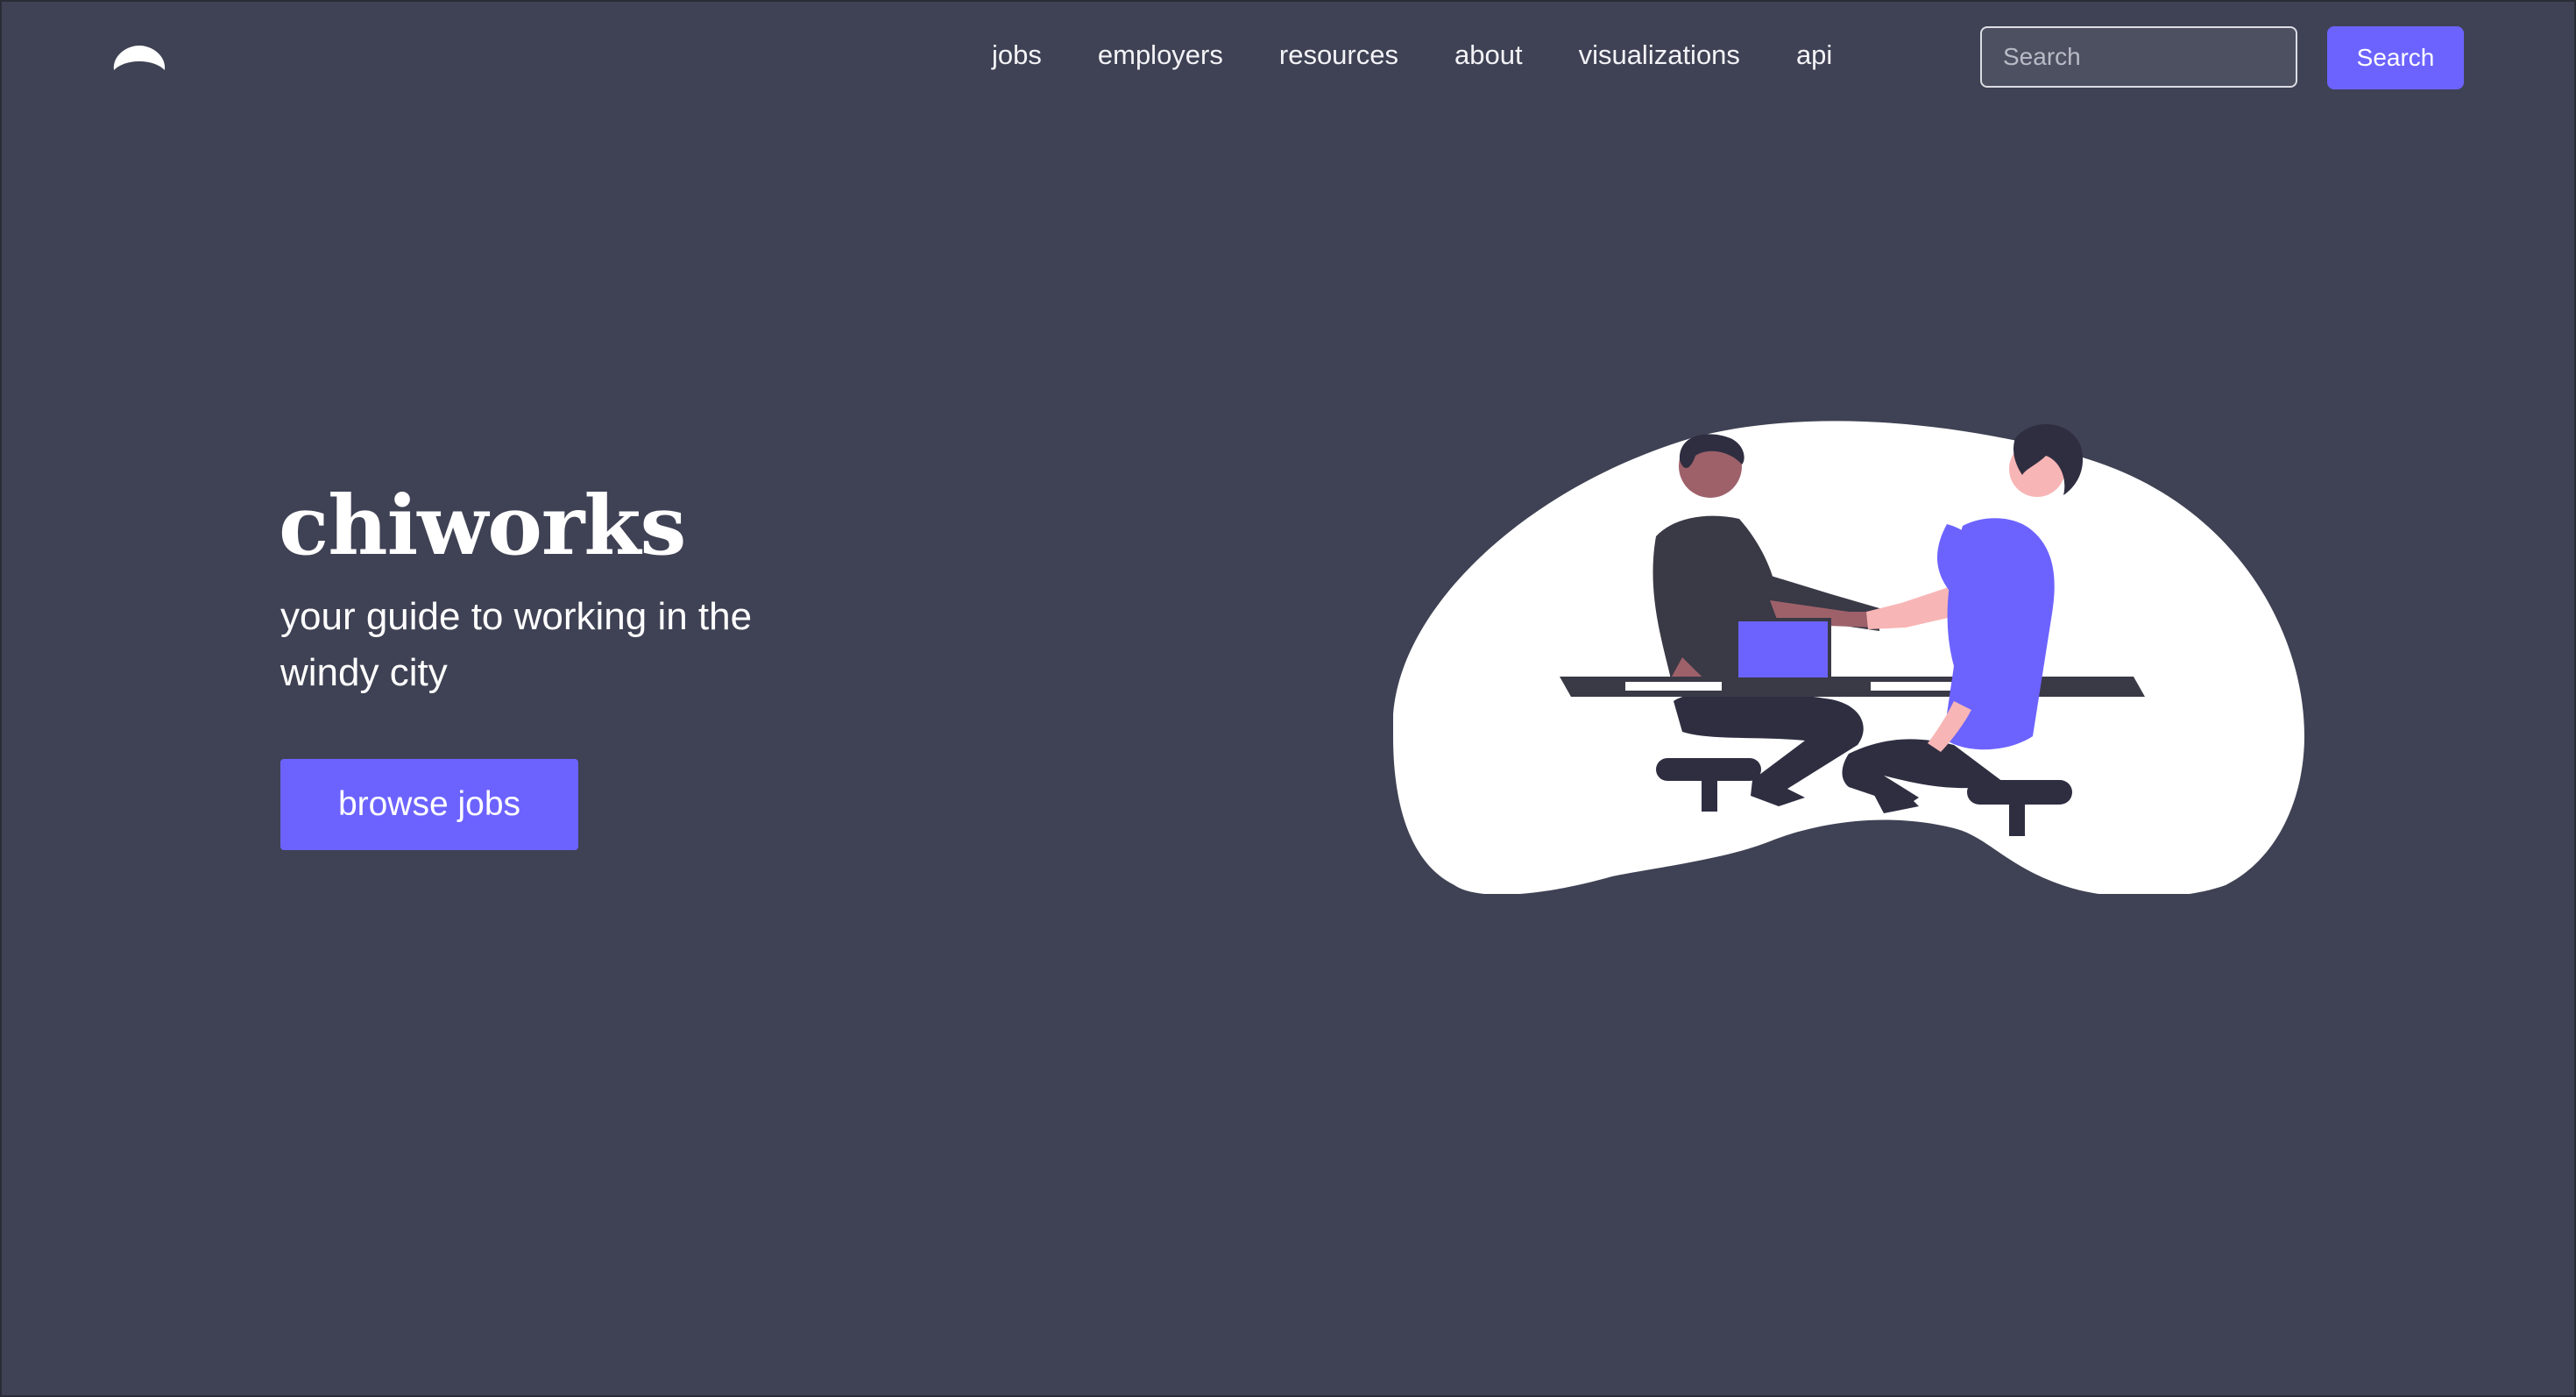 The image size is (2576, 1397). What do you see at coordinates (139, 58) in the screenshot?
I see `logo-icon` at bounding box center [139, 58].